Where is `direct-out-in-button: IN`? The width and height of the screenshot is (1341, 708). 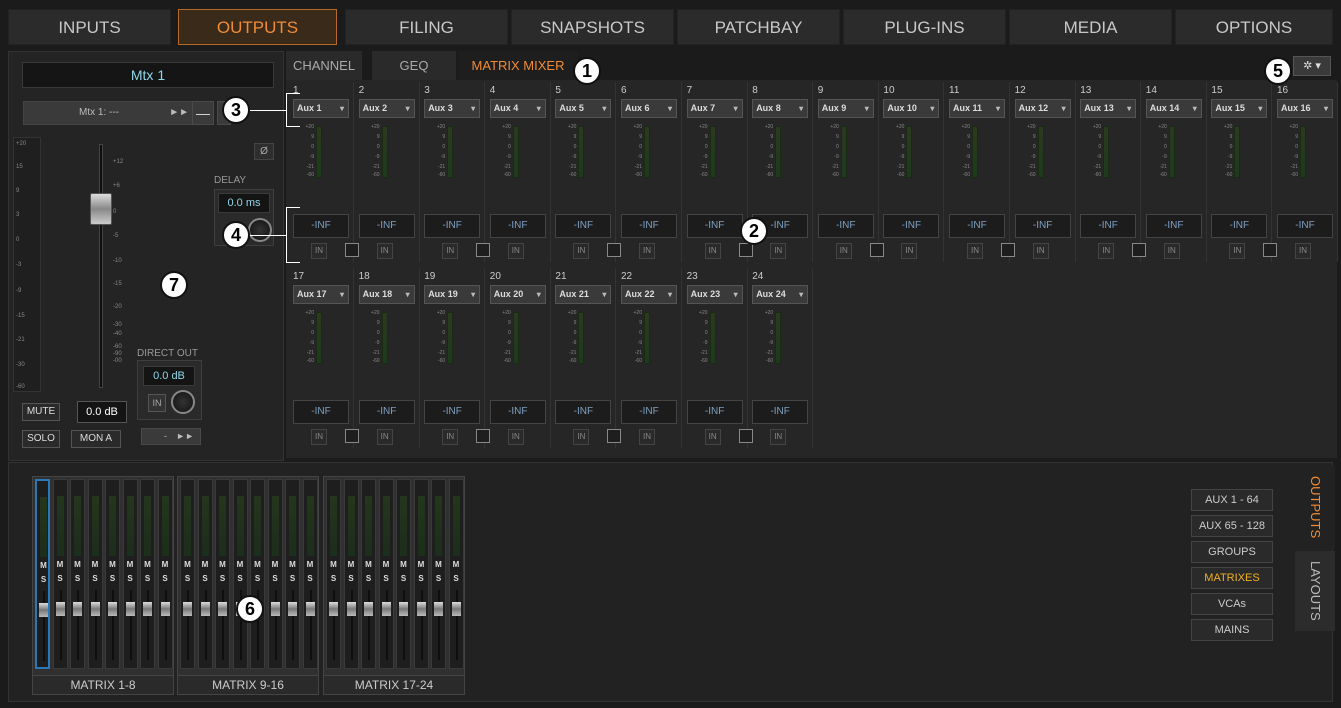 direct-out-in-button: IN is located at coordinates (157, 403).